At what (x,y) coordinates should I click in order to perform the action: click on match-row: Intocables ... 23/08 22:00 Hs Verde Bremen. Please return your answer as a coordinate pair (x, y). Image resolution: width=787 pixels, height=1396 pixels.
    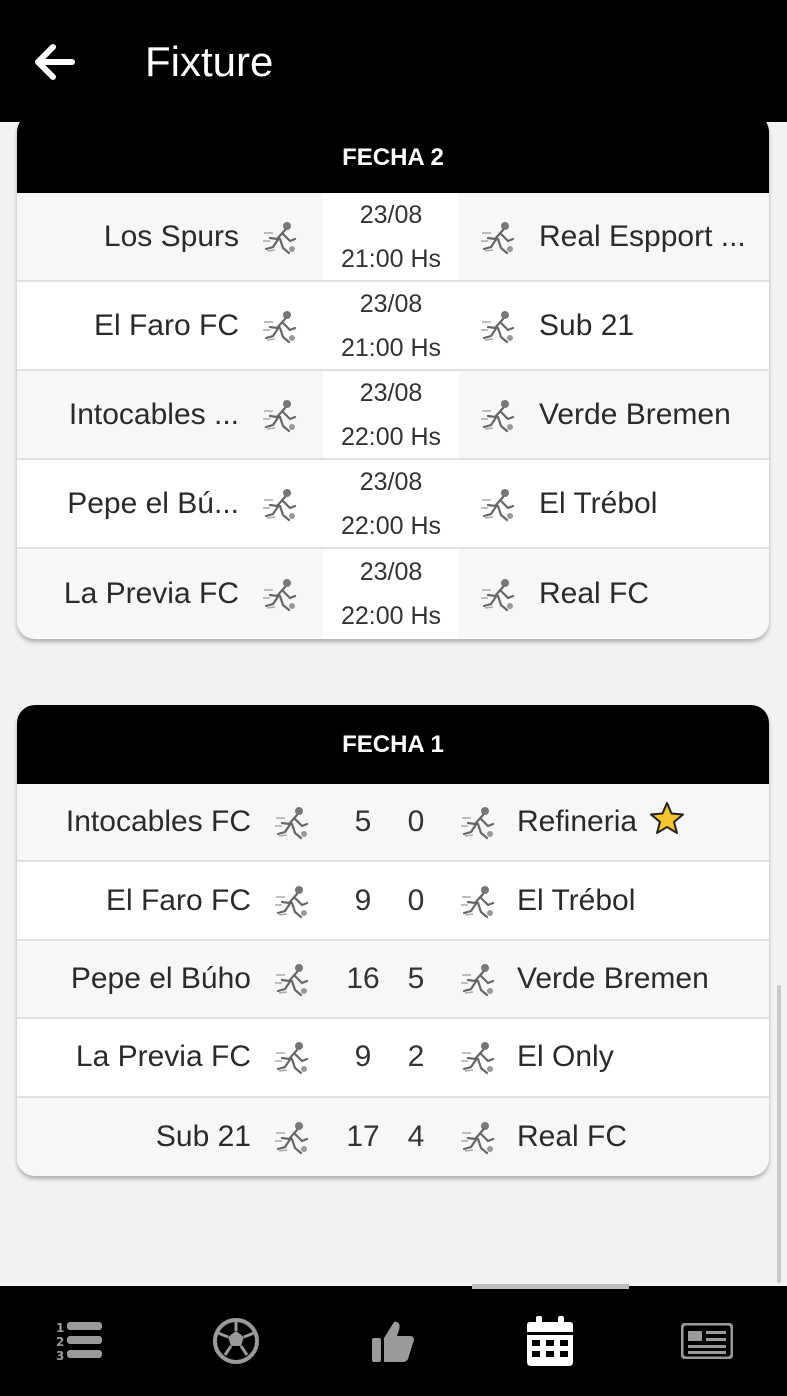
    Looking at the image, I should click on (393, 415).